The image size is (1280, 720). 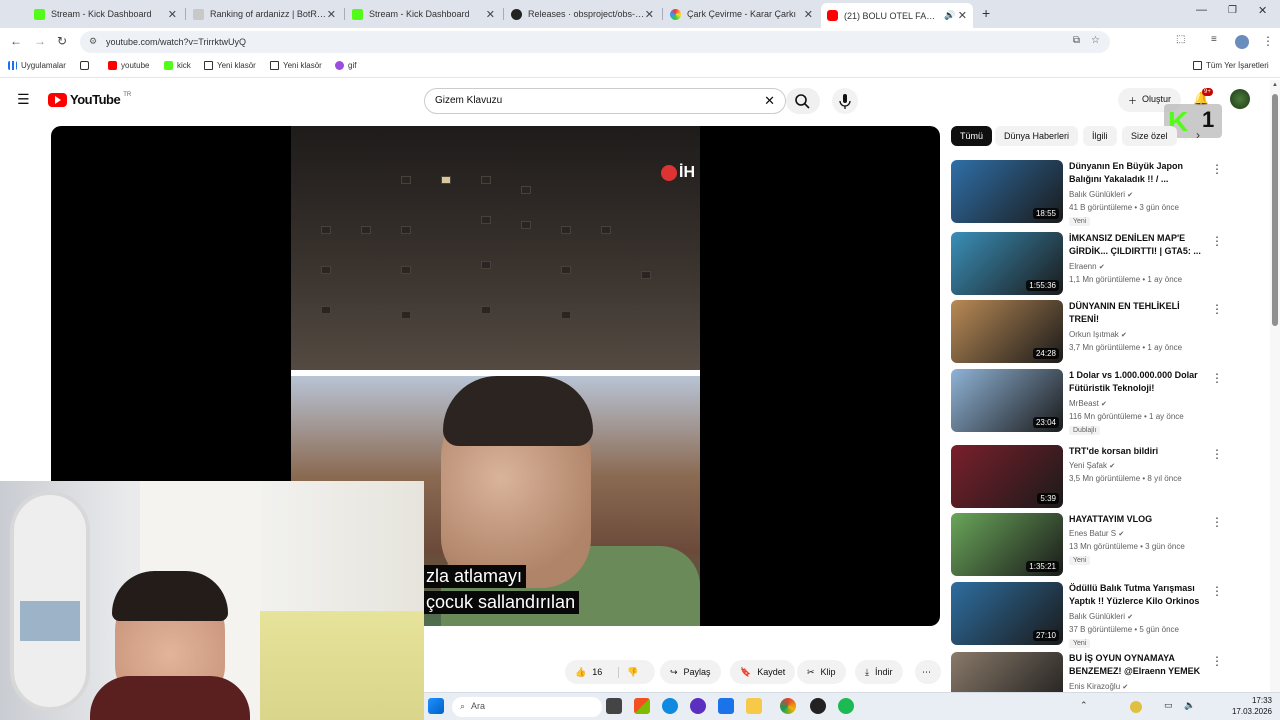 What do you see at coordinates (84, 65) in the screenshot?
I see `bookmark-grid` at bounding box center [84, 65].